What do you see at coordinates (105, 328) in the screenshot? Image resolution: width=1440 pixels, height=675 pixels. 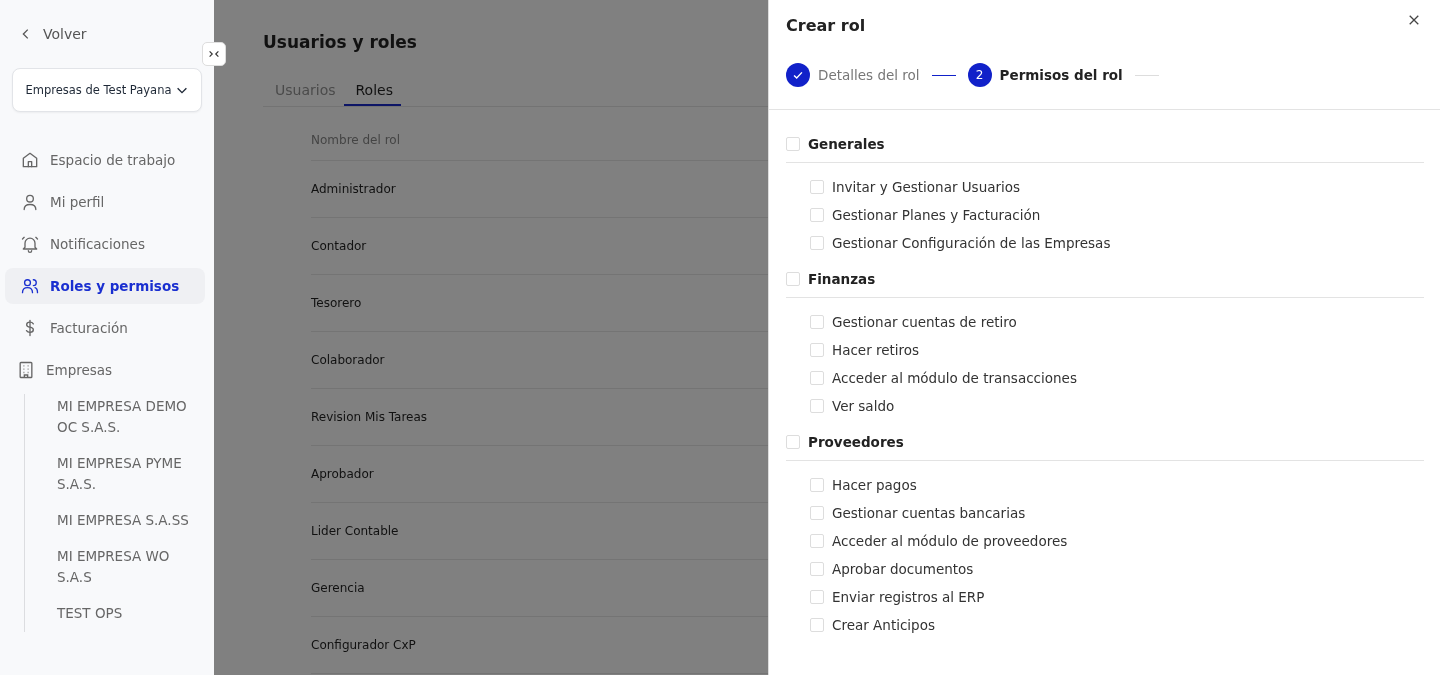 I see `sidebar-item: Facturación` at bounding box center [105, 328].